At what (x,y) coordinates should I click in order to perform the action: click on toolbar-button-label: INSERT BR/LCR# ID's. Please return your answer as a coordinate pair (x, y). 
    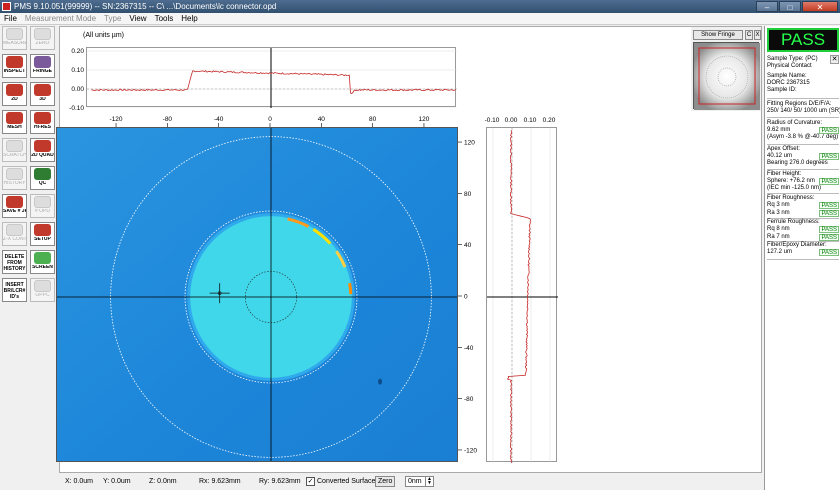
    Looking at the image, I should click on (14, 291).